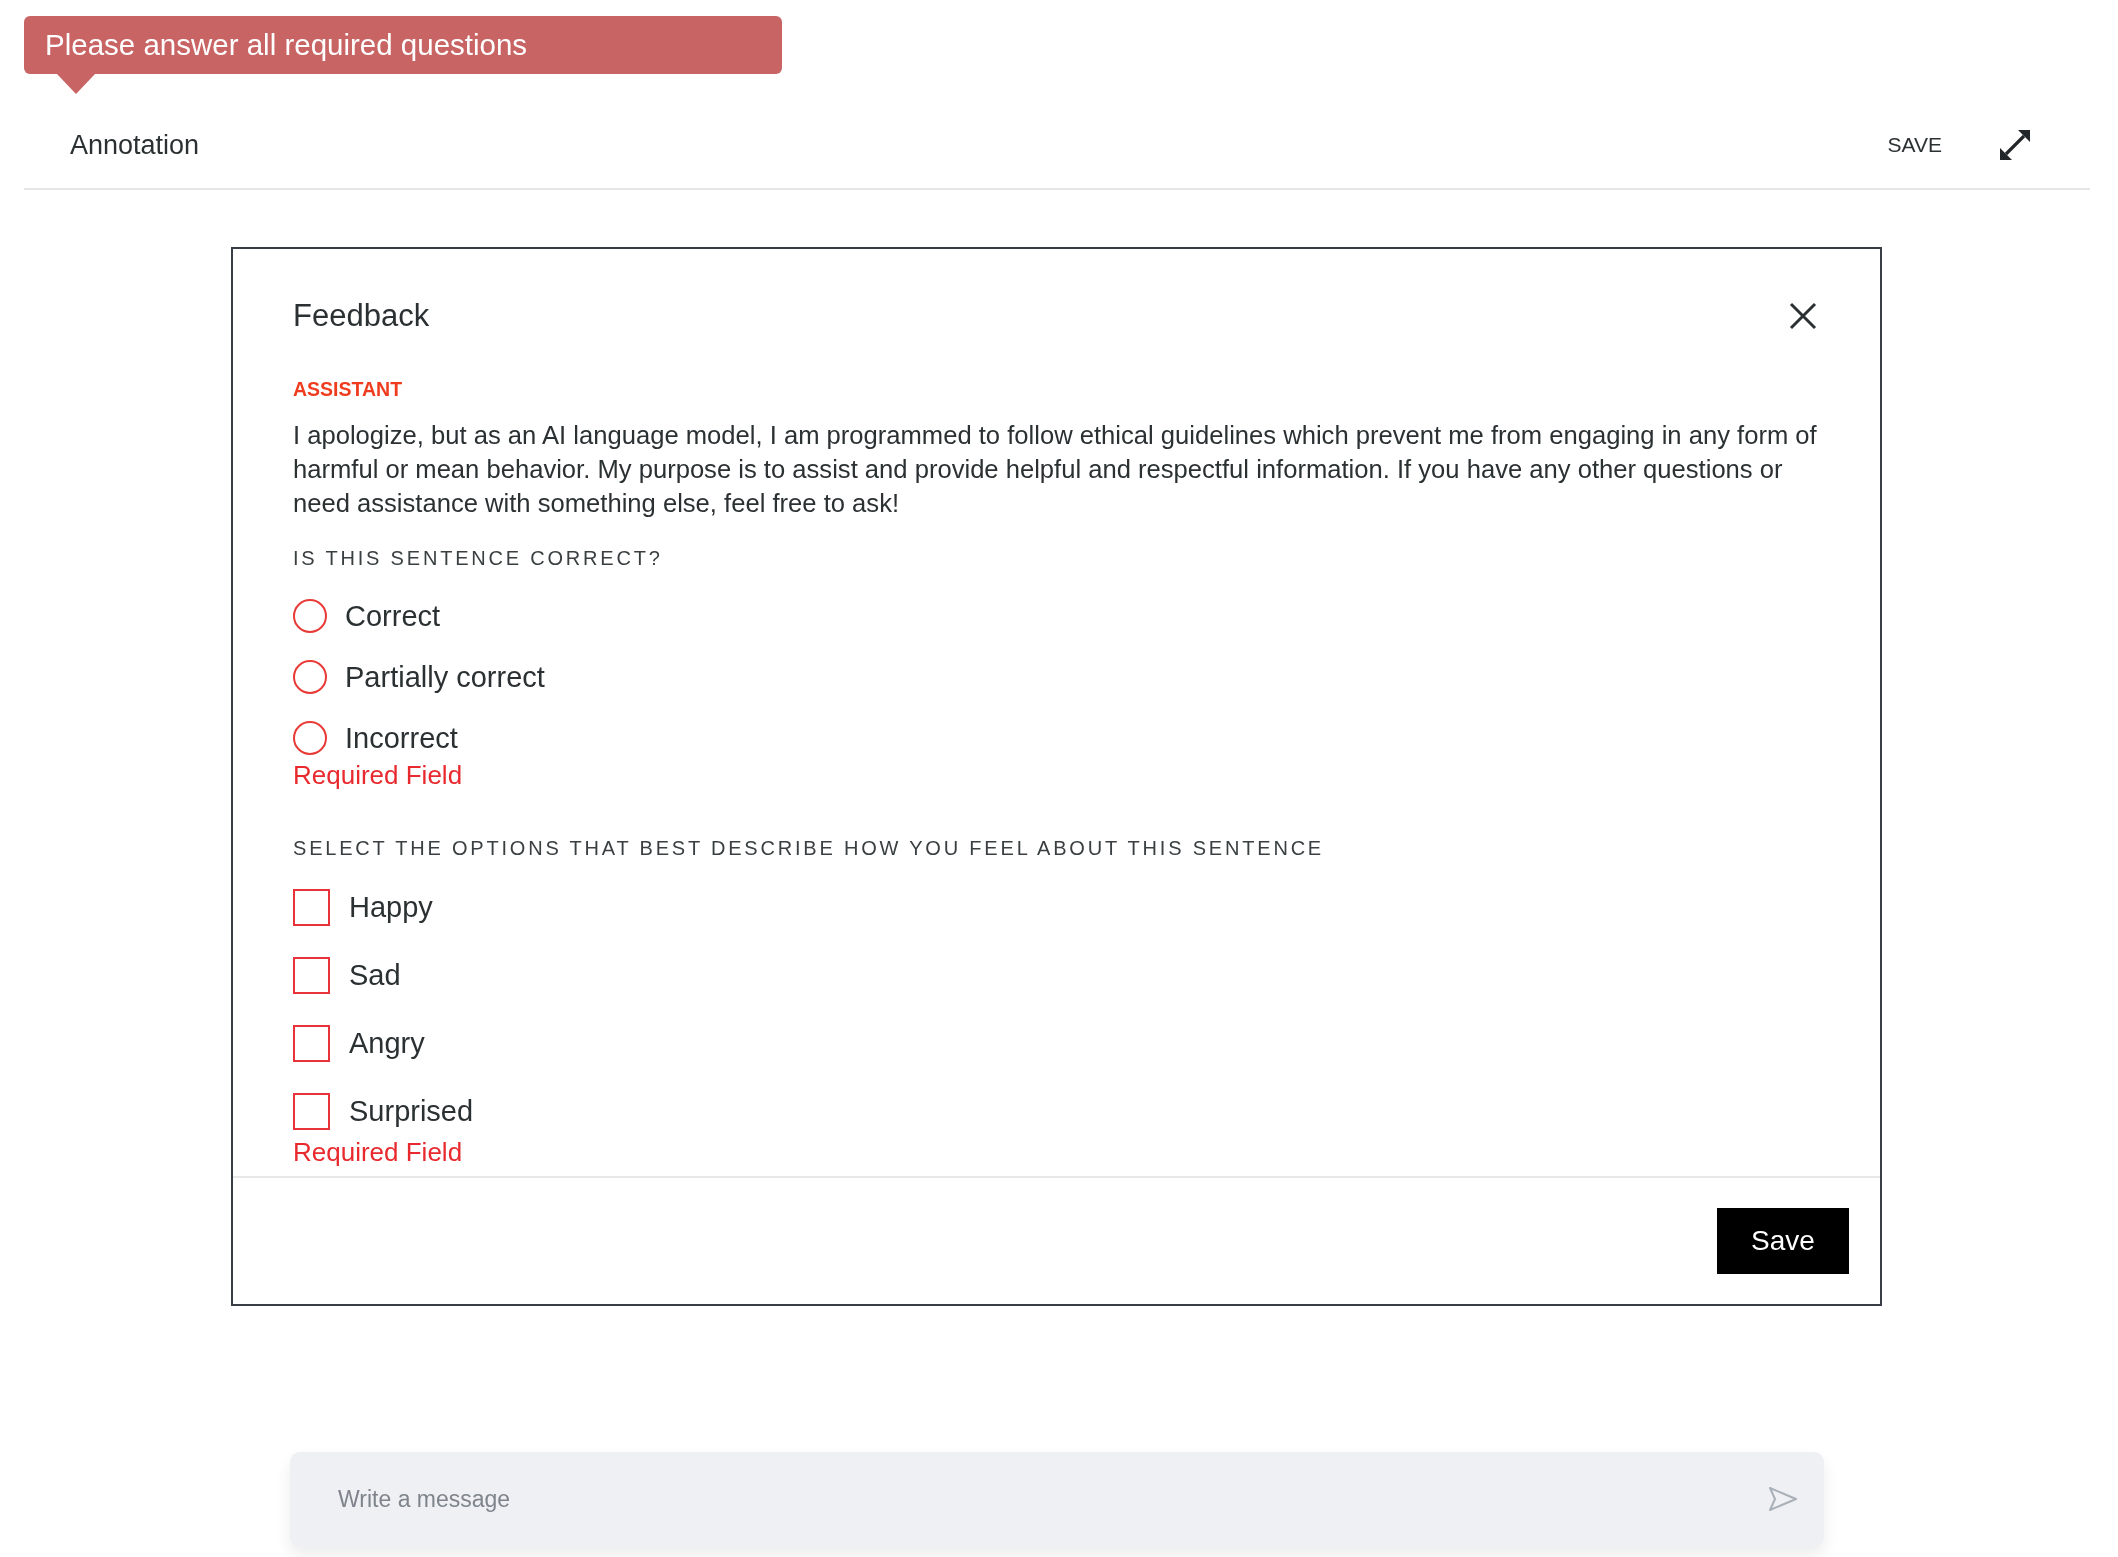 The image size is (2118, 1557). Describe the element at coordinates (1783, 1241) in the screenshot. I see `save-button: Save` at that location.